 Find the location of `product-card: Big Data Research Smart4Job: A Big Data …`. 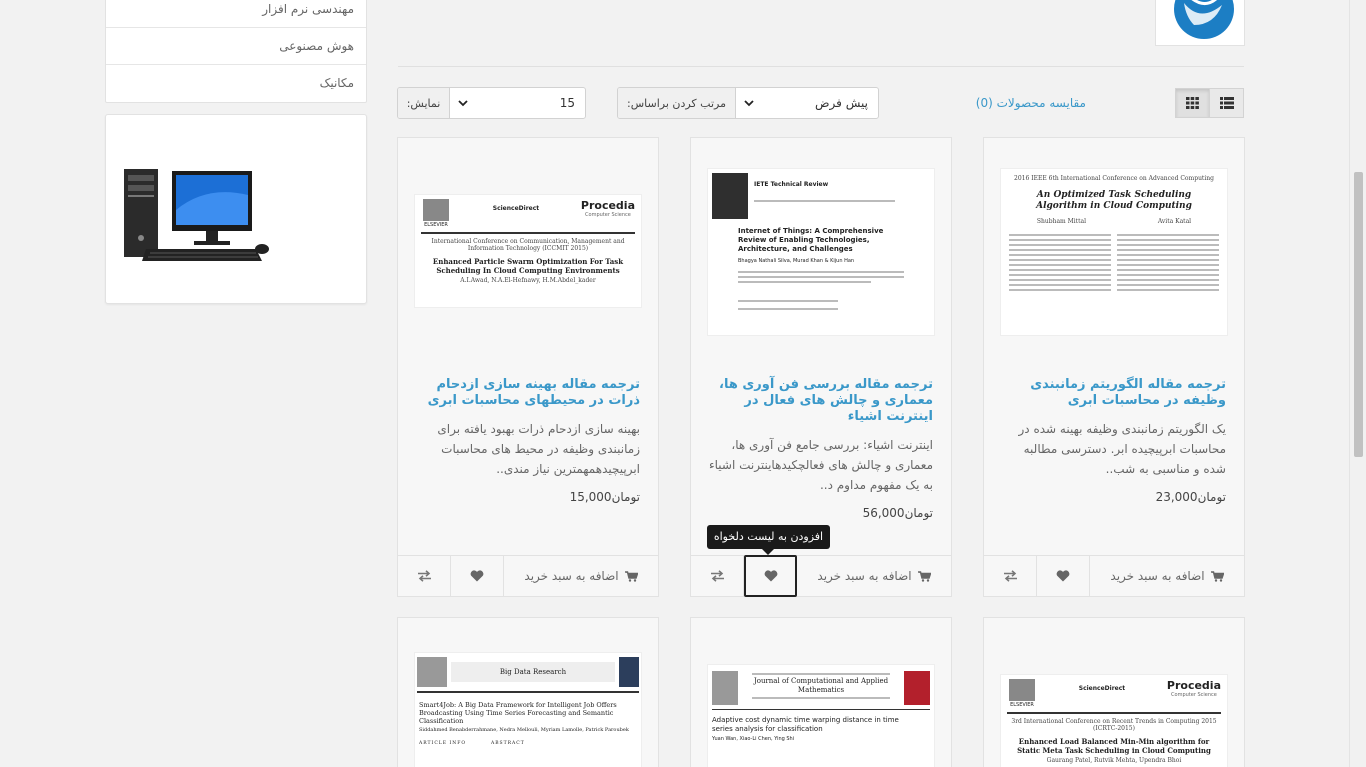

product-card: Big Data Research Smart4Job: A Big Data … is located at coordinates (528, 692).